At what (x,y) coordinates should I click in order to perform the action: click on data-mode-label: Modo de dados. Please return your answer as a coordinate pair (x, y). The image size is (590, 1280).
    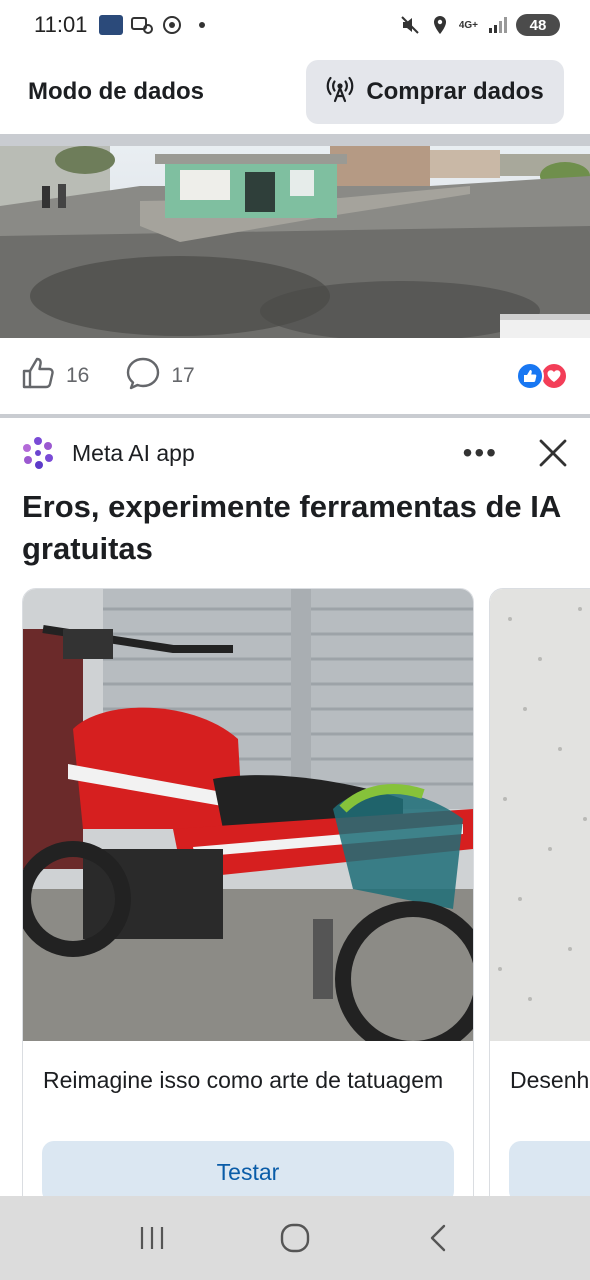
    Looking at the image, I should click on (116, 91).